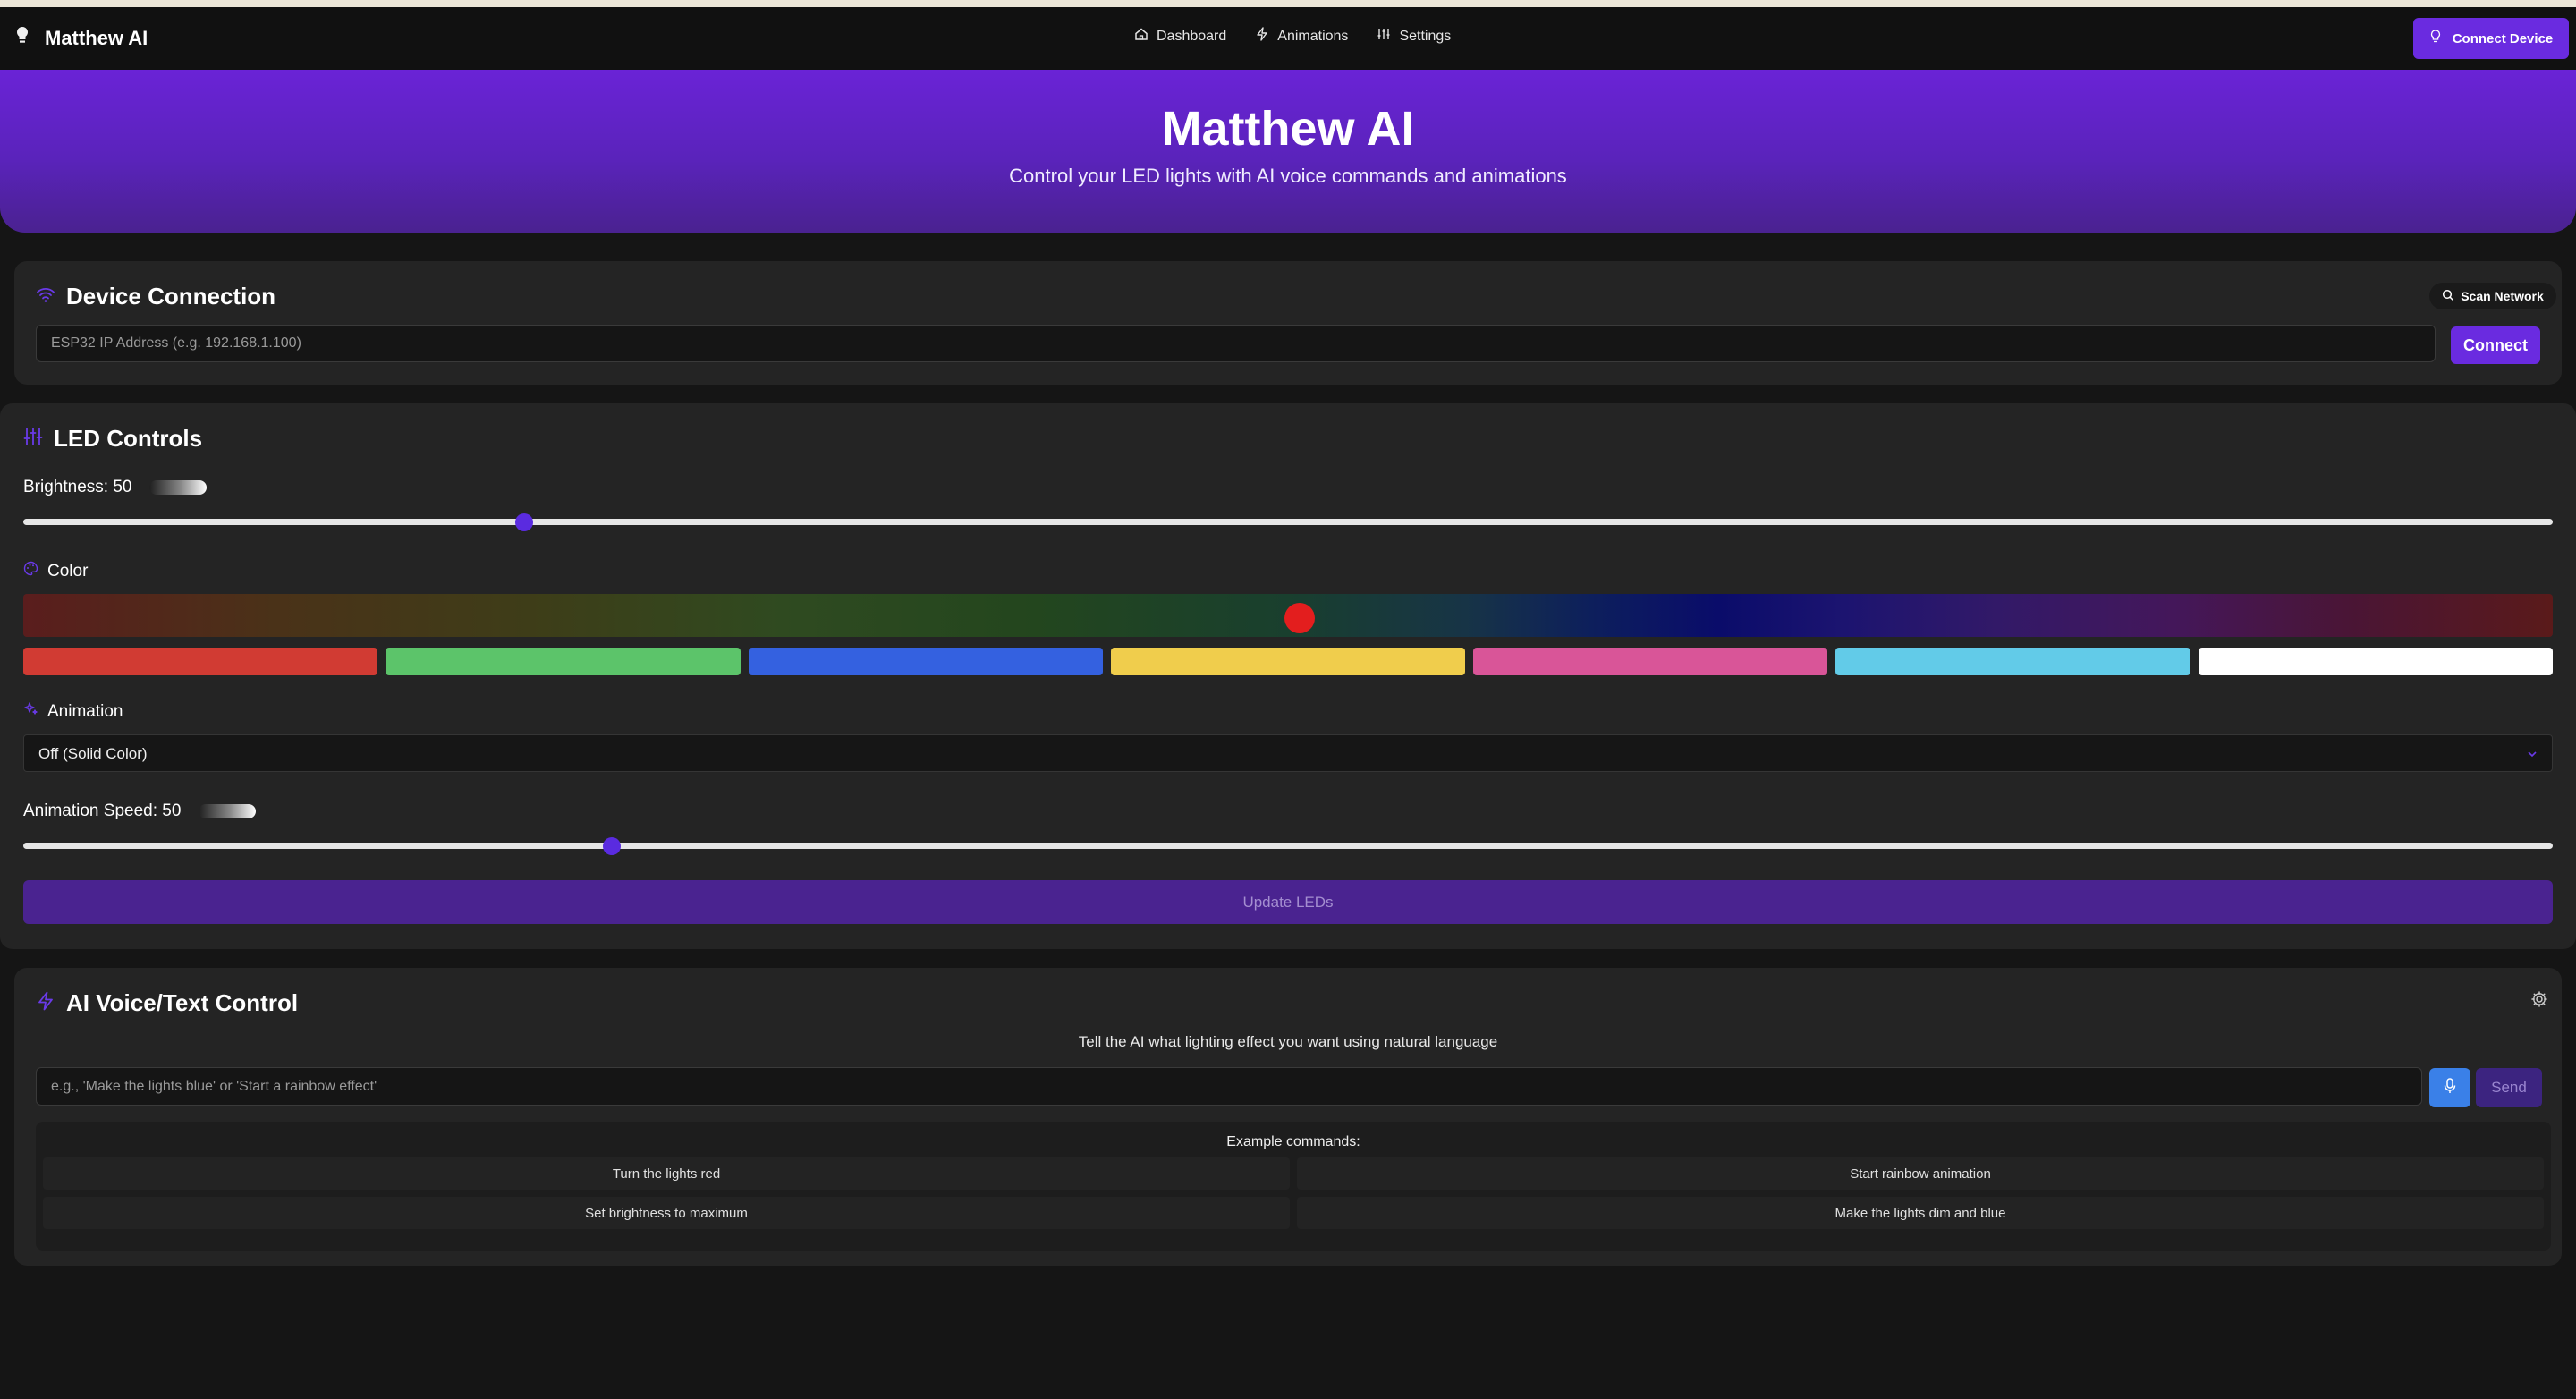  I want to click on brand: Matthew AI, so click(81, 38).